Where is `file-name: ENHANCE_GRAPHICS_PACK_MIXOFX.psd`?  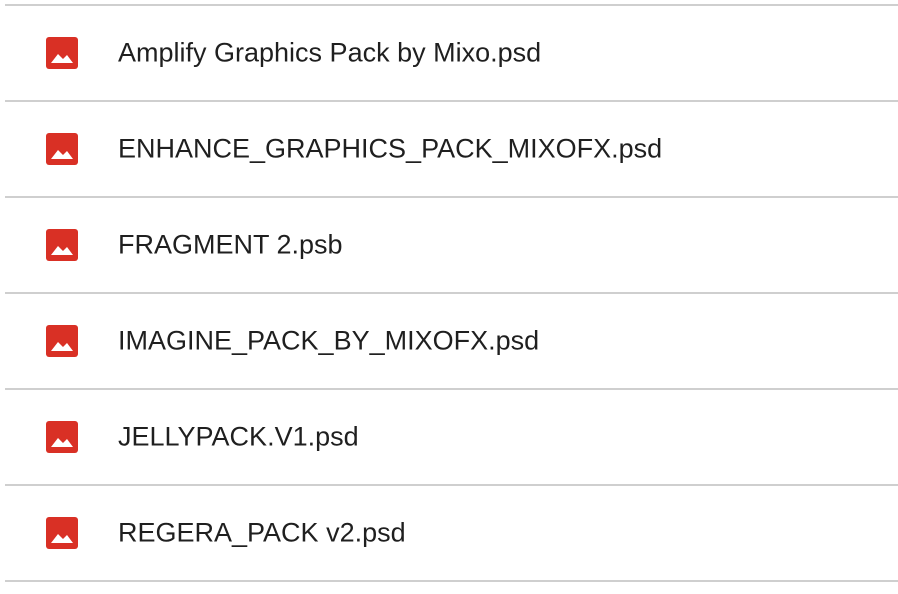
file-name: ENHANCE_GRAPHICS_PACK_MIXOFX.psd is located at coordinates (390, 148).